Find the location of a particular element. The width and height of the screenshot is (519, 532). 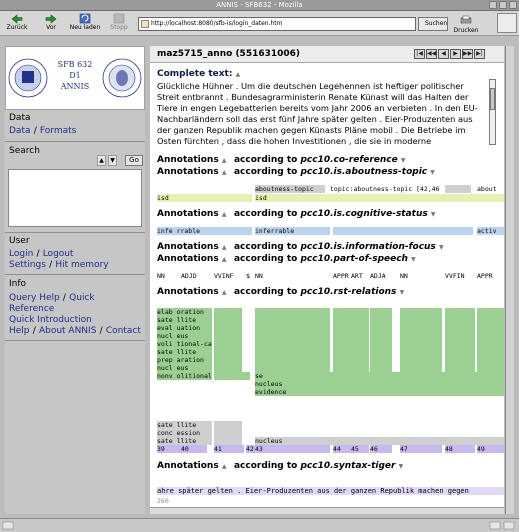

last-hit-button: ▶| is located at coordinates (479, 54).